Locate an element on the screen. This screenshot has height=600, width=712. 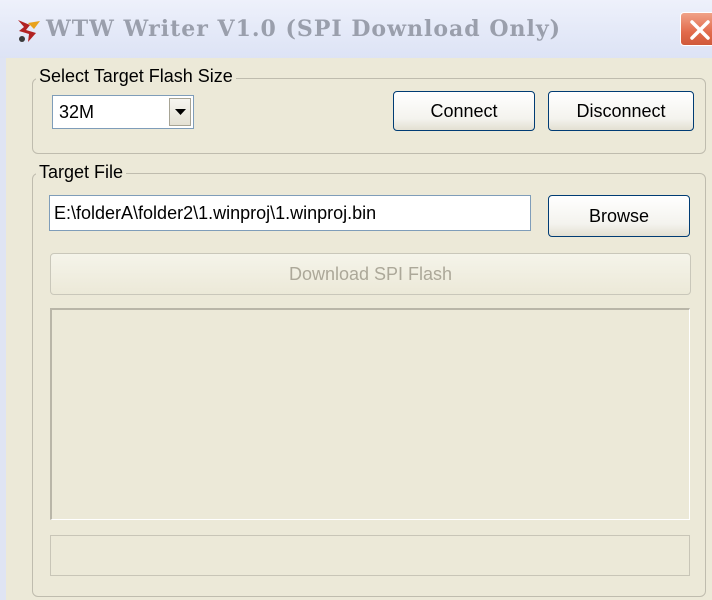
flash-size-value: 32M is located at coordinates (77, 112).